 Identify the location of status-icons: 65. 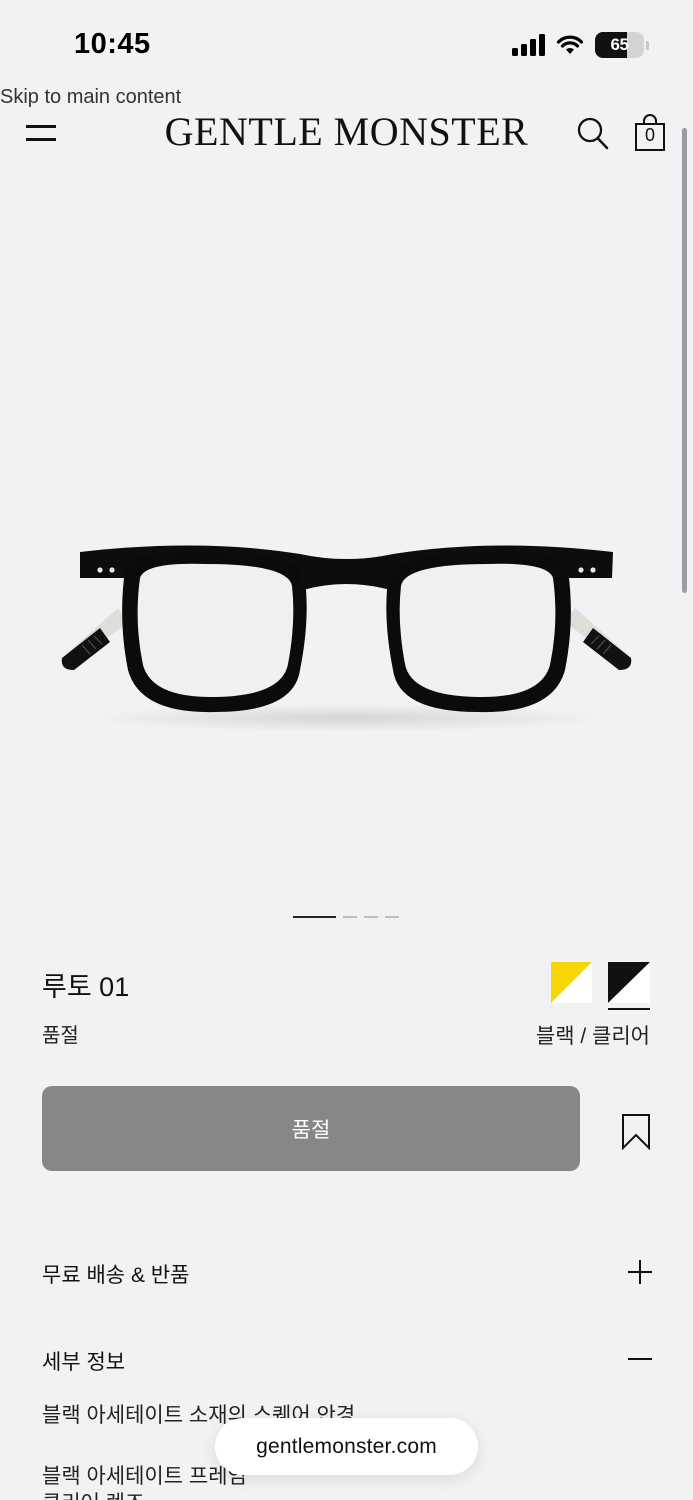
(580, 45).